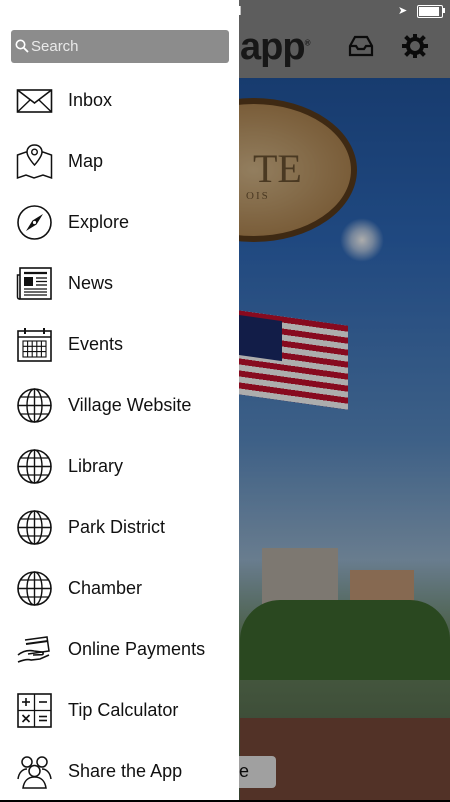  Describe the element at coordinates (34, 222) in the screenshot. I see `compass-icon` at that location.